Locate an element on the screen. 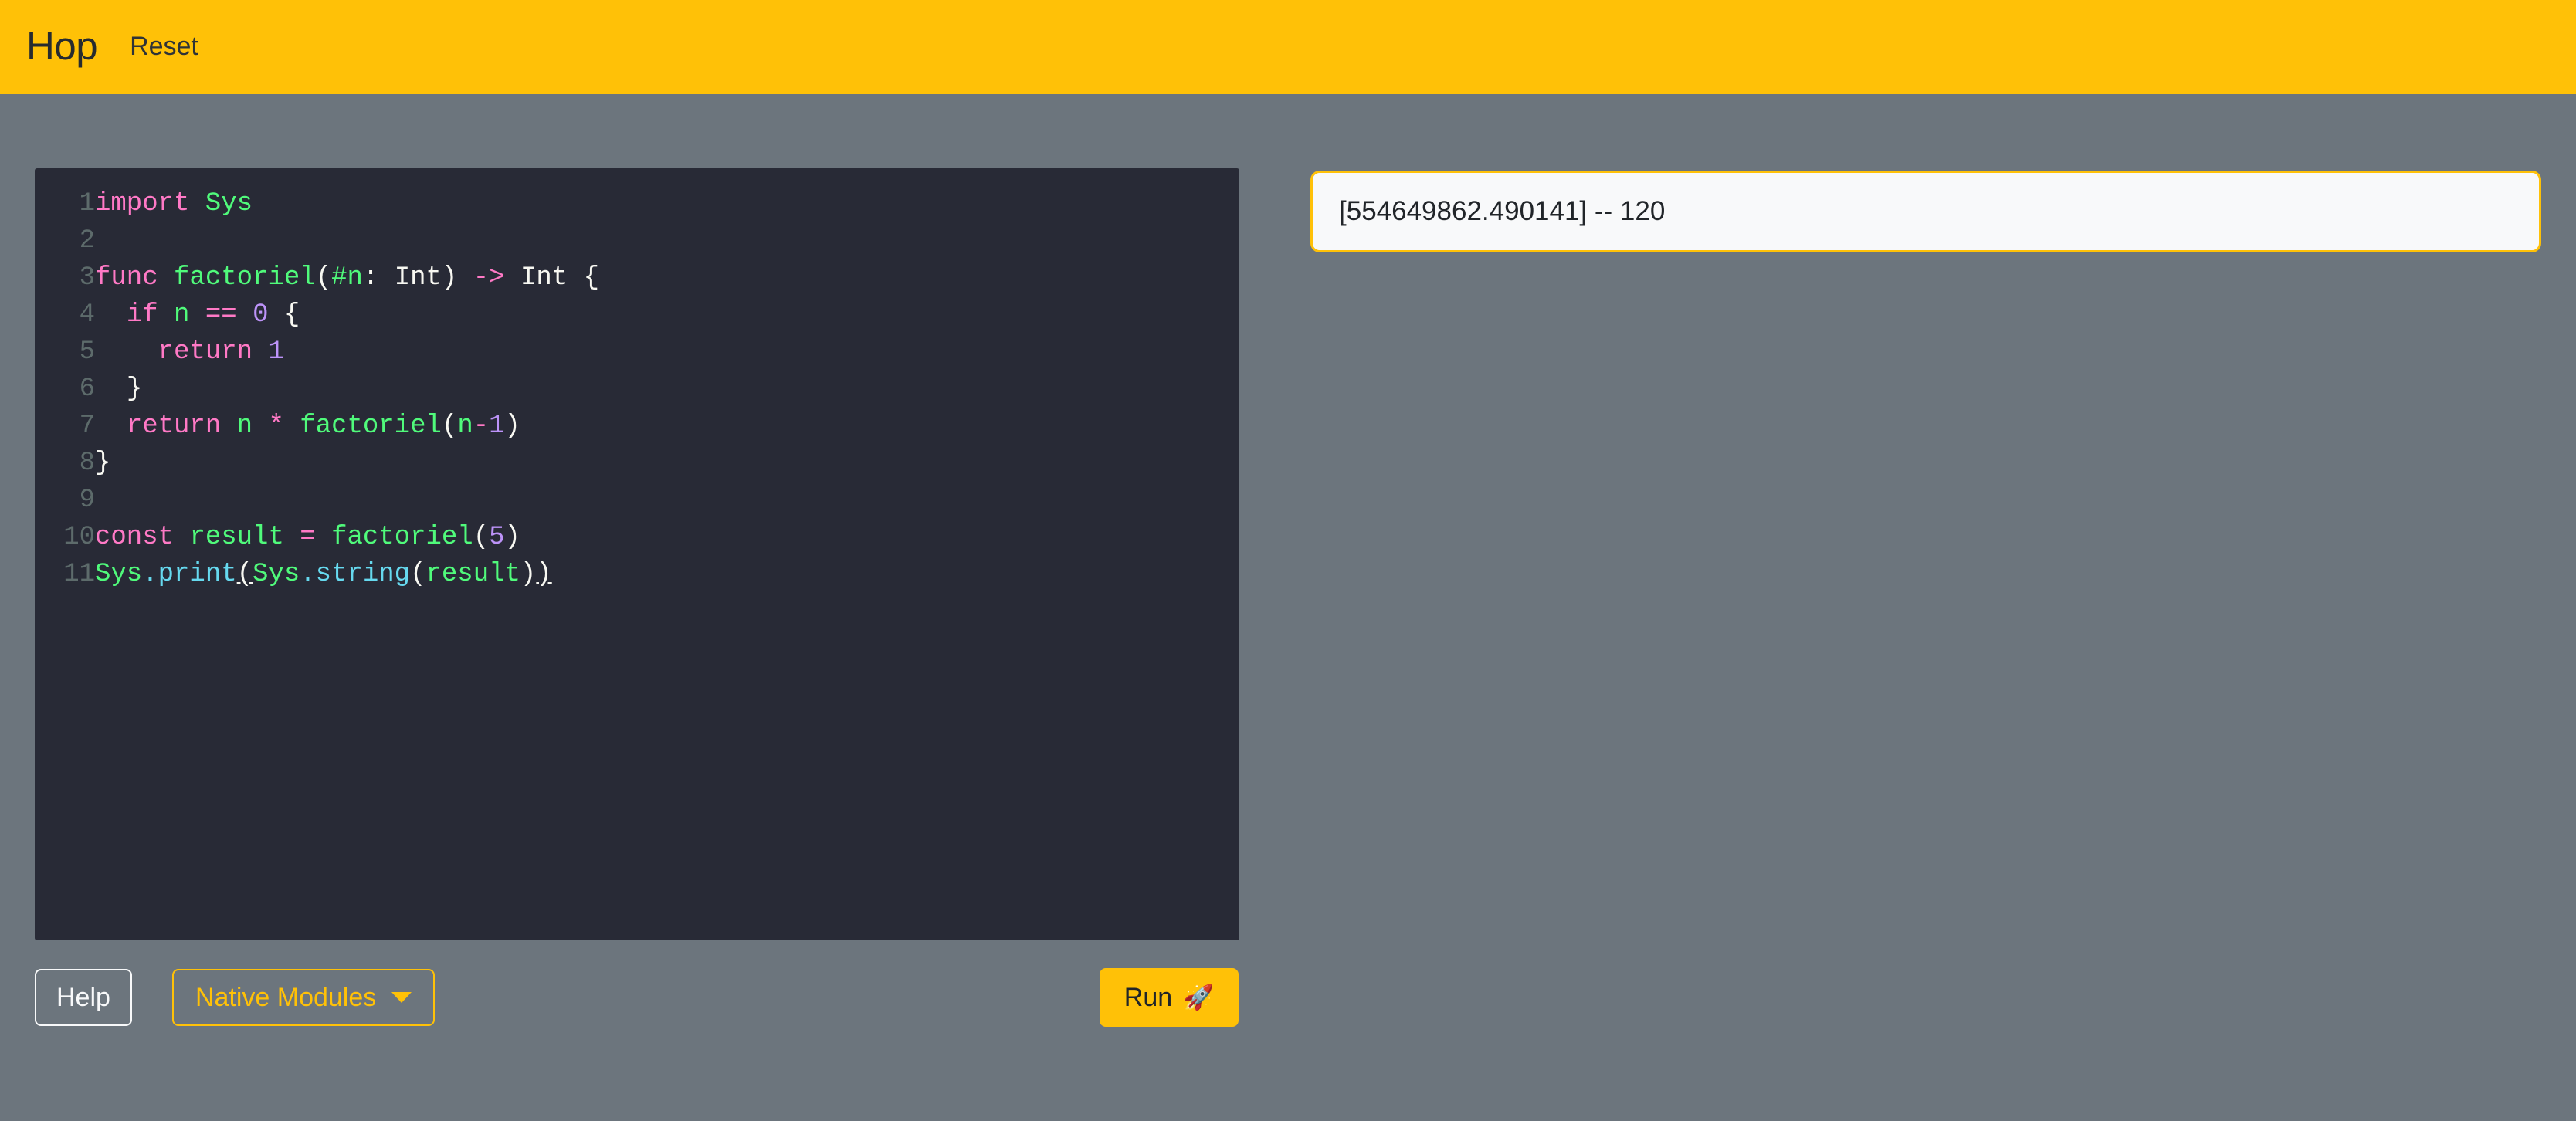 The width and height of the screenshot is (2576, 1121). code-line: 4 if n == 0 { is located at coordinates (637, 315).